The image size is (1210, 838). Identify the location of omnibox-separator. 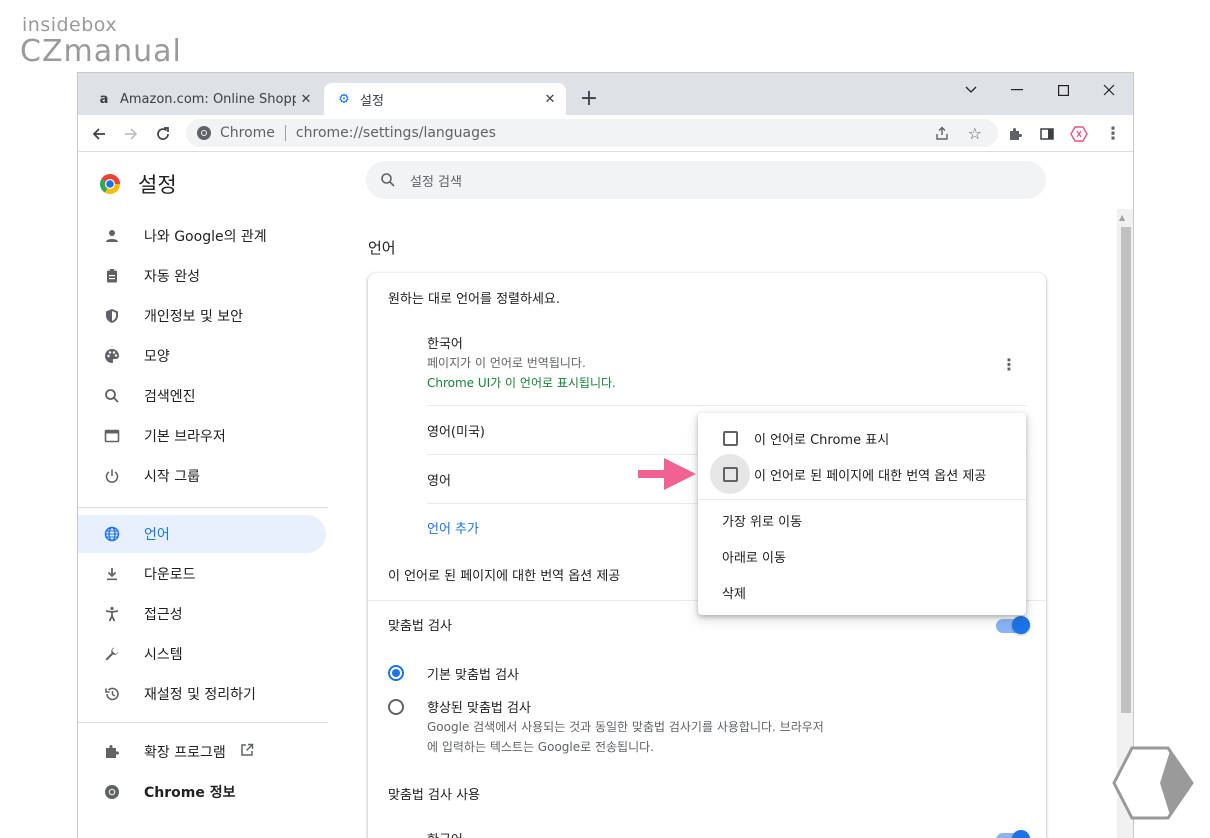
(285, 133).